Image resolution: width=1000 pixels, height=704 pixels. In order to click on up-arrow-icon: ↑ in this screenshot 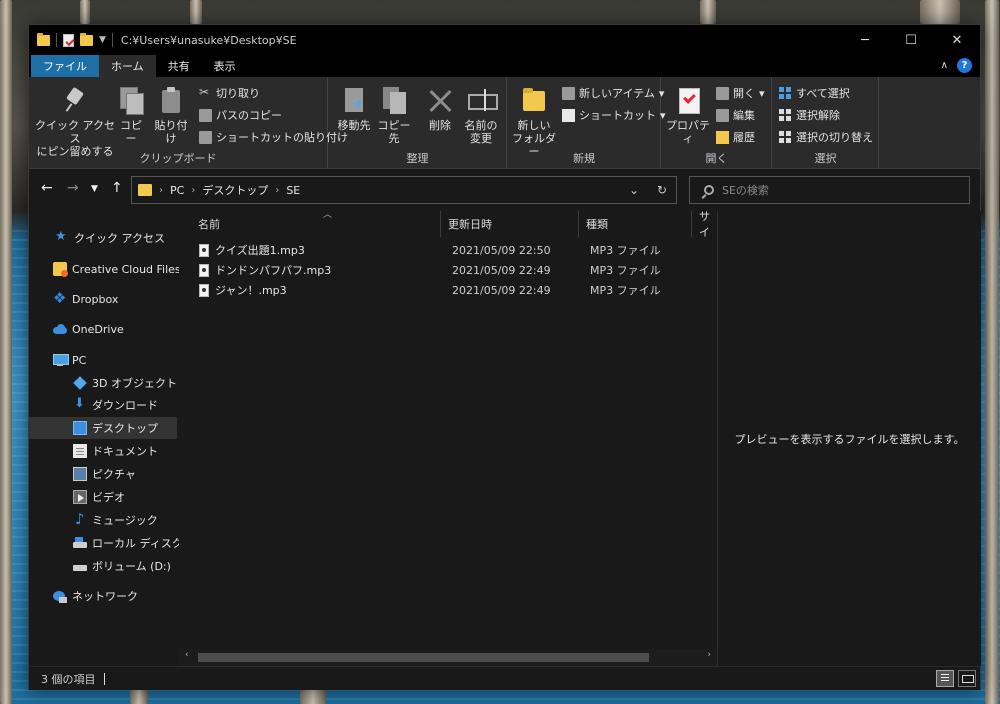, I will do `click(117, 188)`.